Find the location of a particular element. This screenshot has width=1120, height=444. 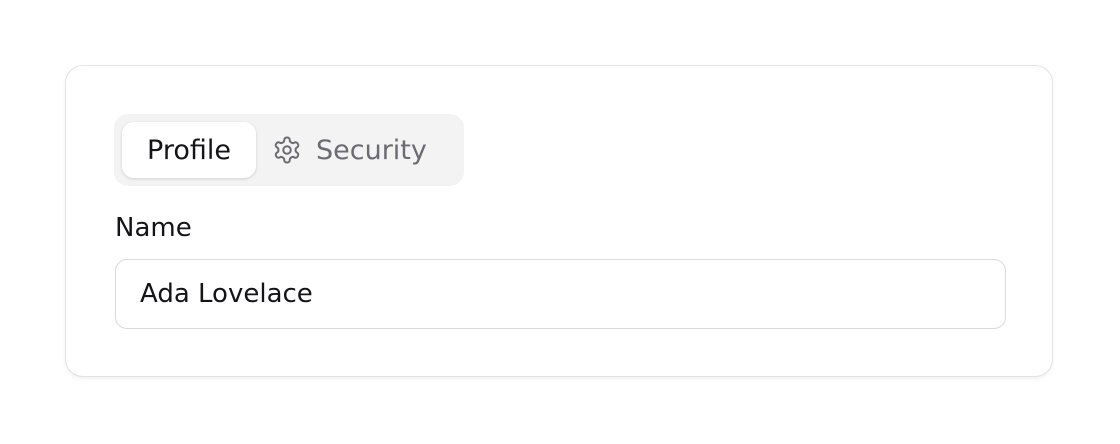

tab-security-label: Security is located at coordinates (371, 150).